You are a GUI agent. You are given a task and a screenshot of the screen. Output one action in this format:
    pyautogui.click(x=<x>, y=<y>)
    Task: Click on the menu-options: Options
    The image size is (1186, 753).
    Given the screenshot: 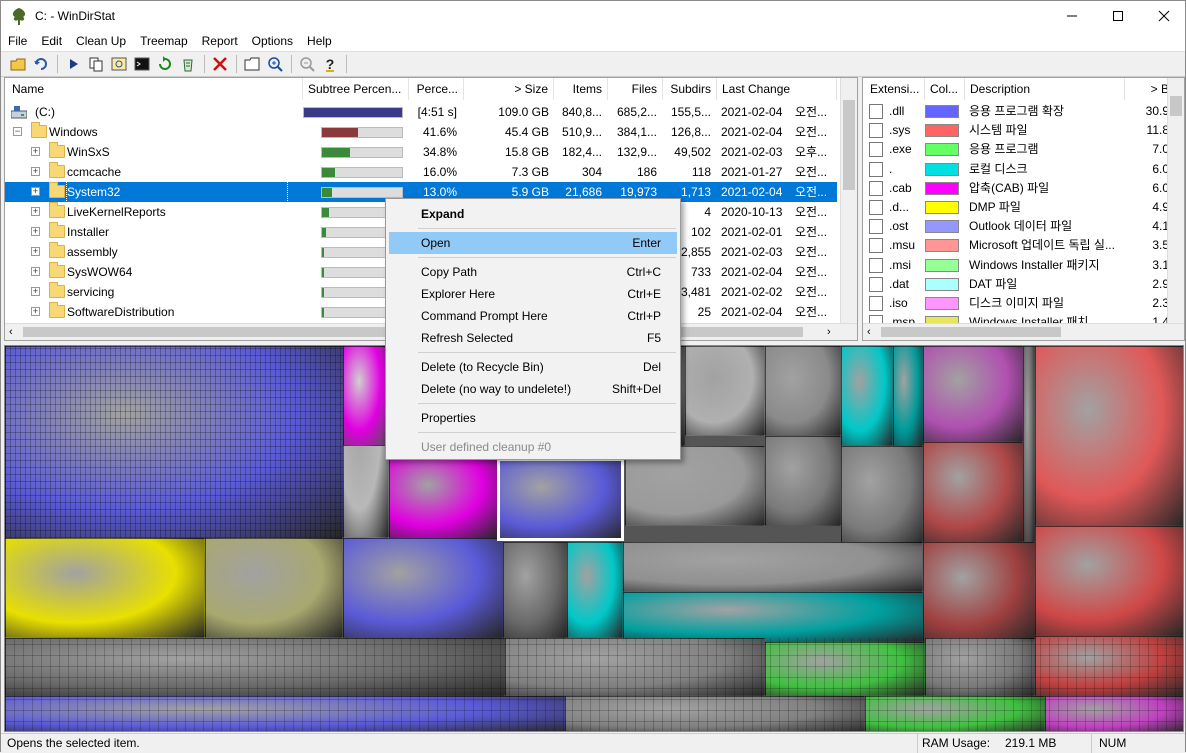 What is the action you would take?
    pyautogui.click(x=272, y=41)
    